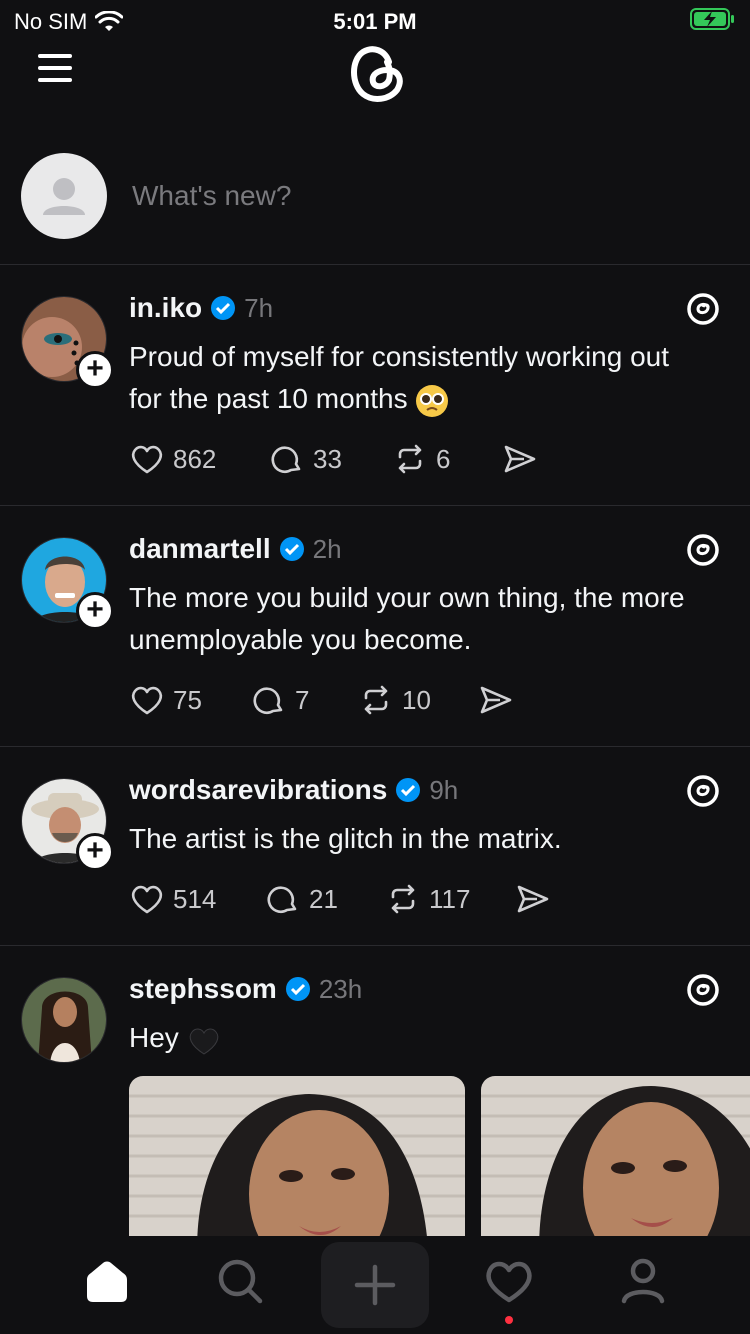 The height and width of the screenshot is (1334, 750). Describe the element at coordinates (444, 789) in the screenshot. I see `post-time: 9h` at that location.